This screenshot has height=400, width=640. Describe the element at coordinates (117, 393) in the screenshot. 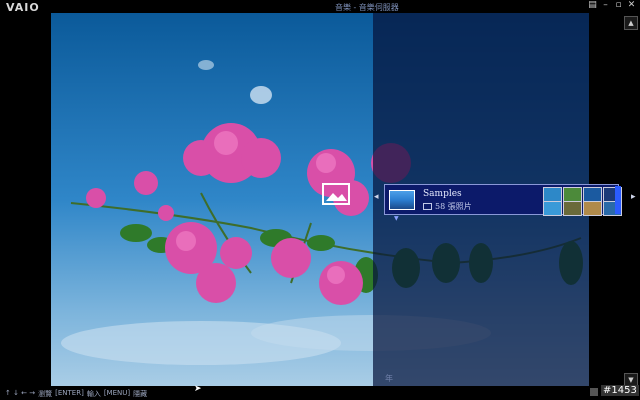

I see `menu-key: [MENU]` at that location.